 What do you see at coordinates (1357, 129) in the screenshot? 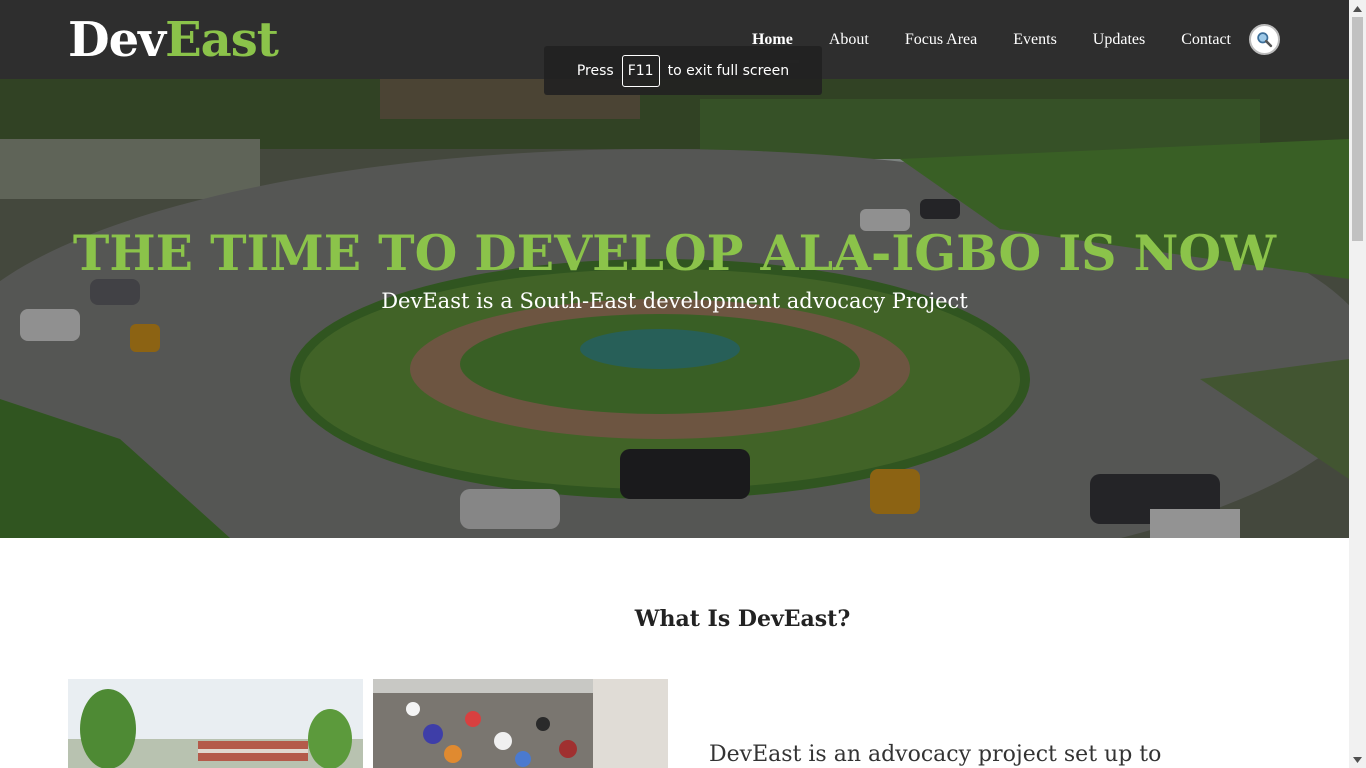
I see `scroll-thumb` at bounding box center [1357, 129].